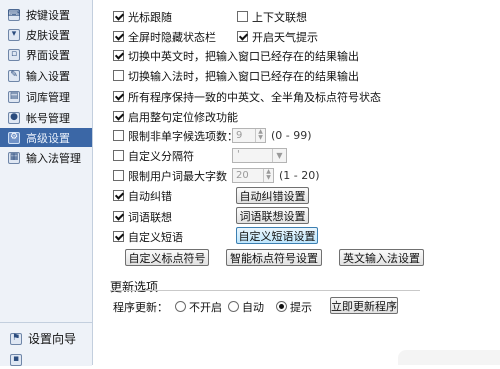 The height and width of the screenshot is (369, 500). I want to click on consistent-state-label: 所有程序保持一致的中英文、全半角及标点符号状态, so click(254, 97).